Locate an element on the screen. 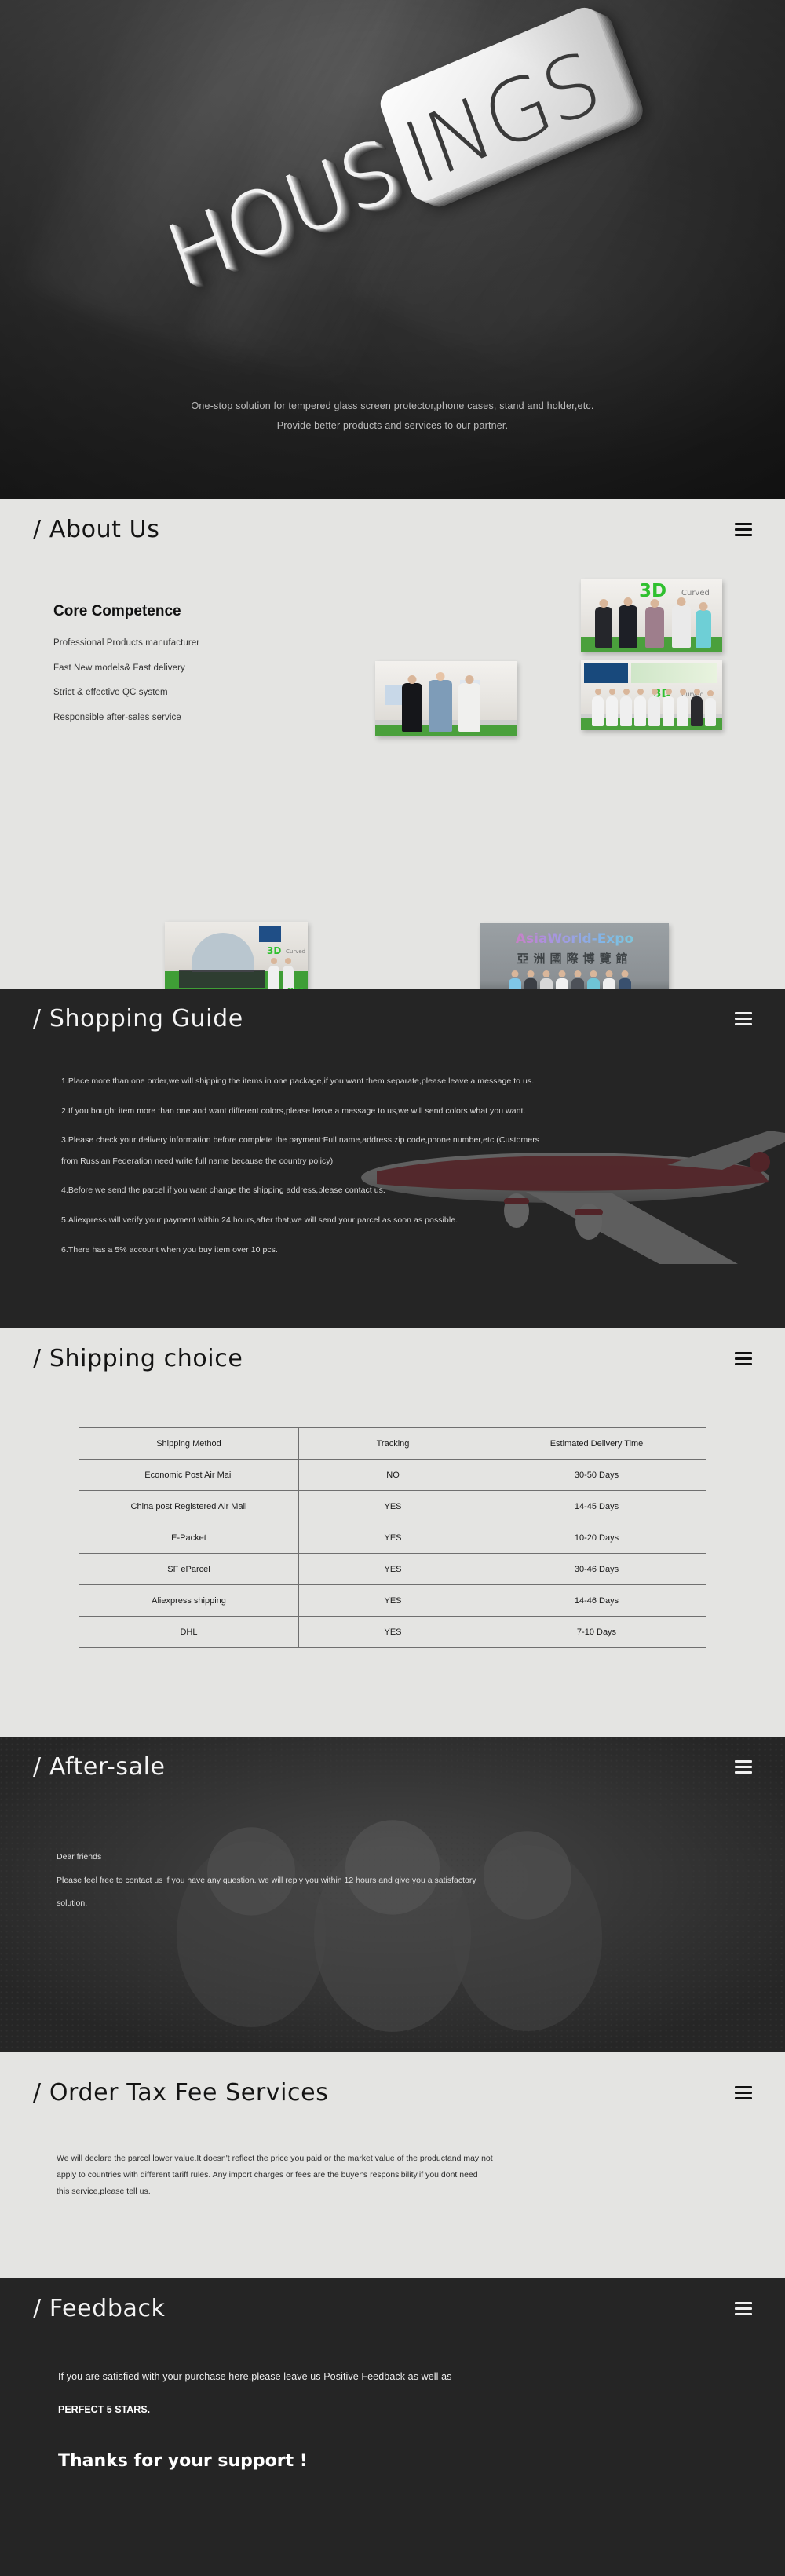 The height and width of the screenshot is (2576, 785). shipping-header: / Shipping choice is located at coordinates (392, 1350).